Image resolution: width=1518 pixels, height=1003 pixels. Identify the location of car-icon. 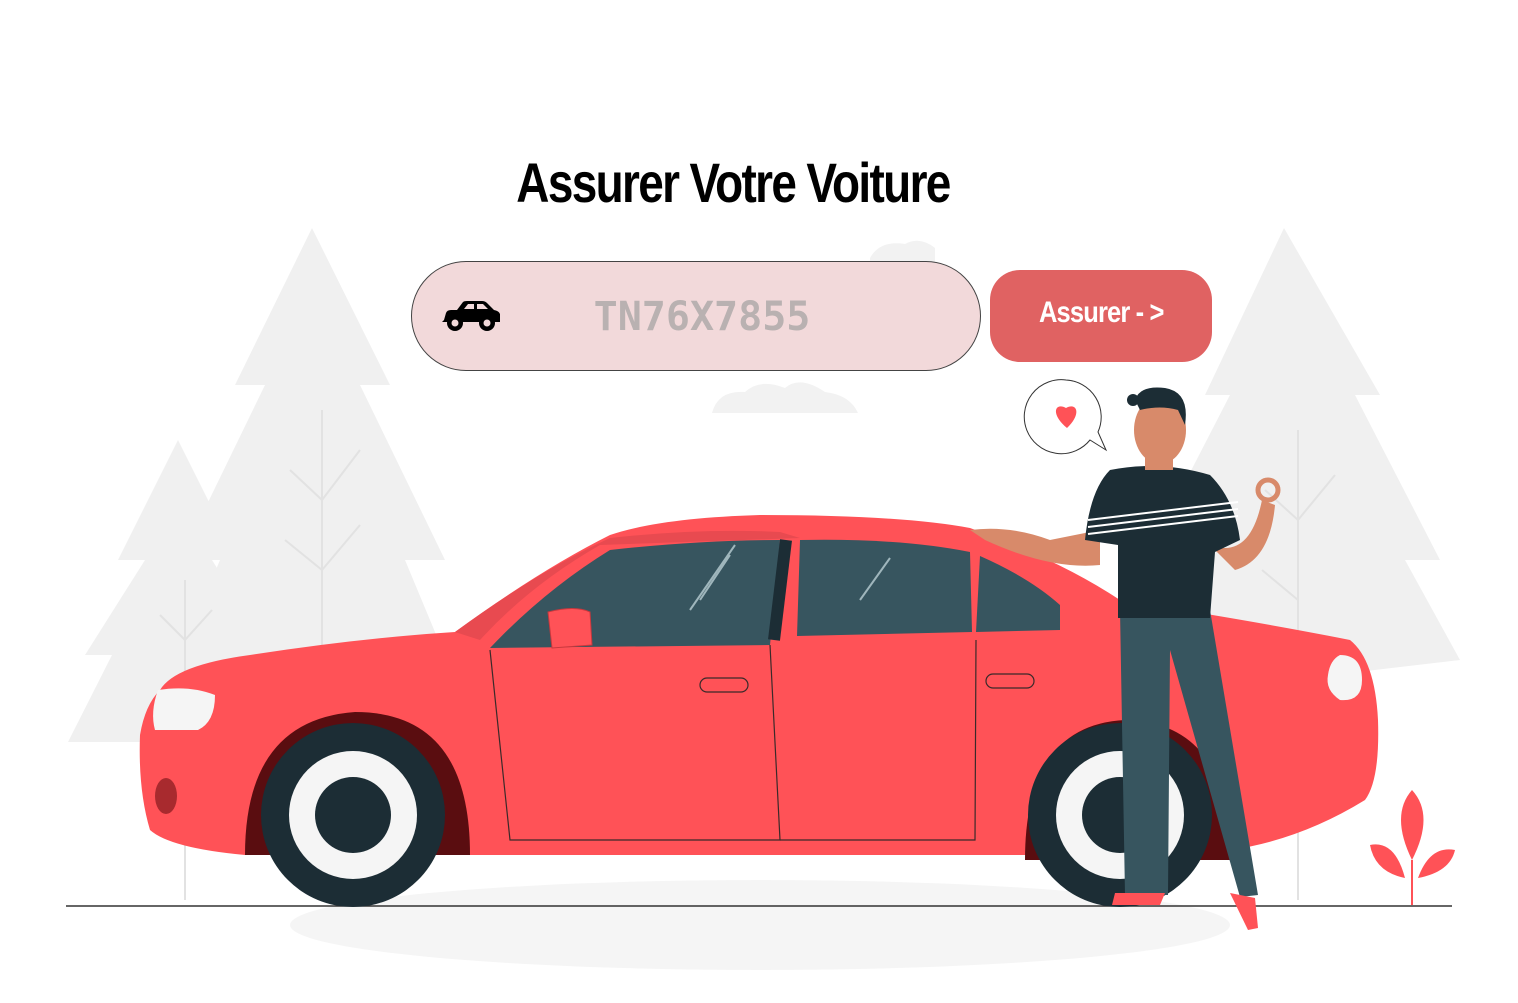
(471, 316).